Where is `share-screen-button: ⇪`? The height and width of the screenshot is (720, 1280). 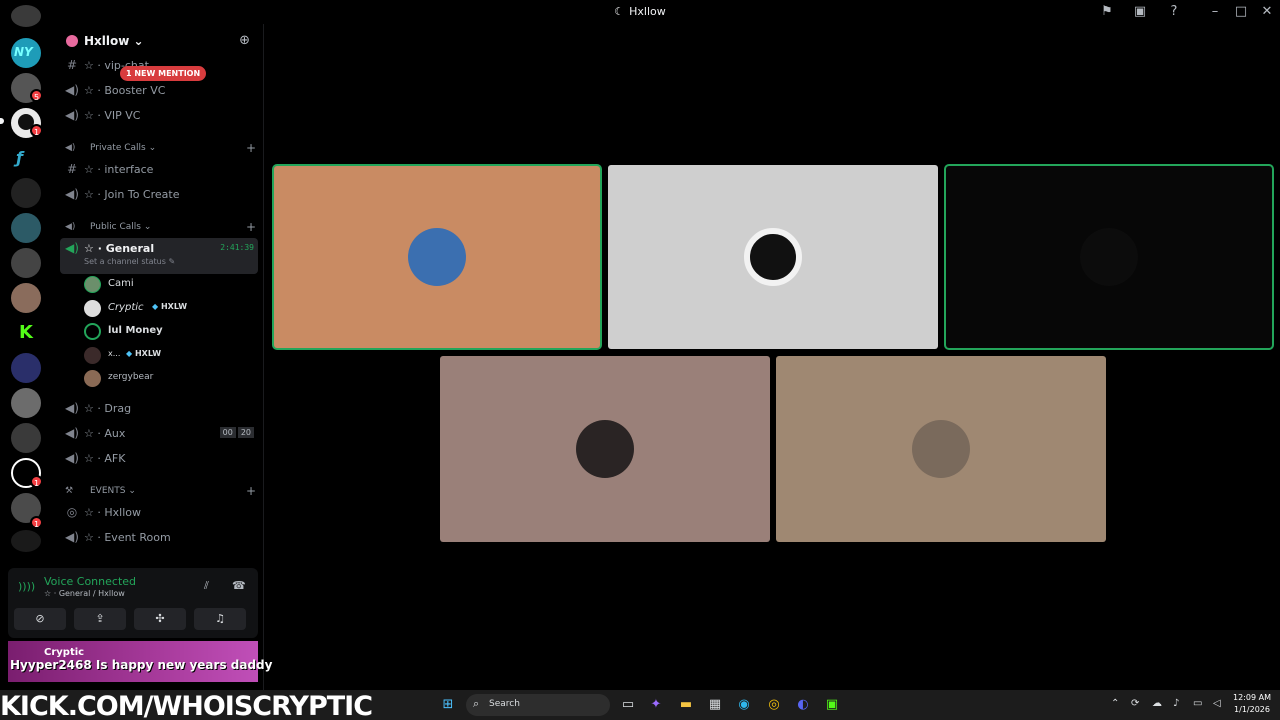
share-screen-button: ⇪ is located at coordinates (100, 619).